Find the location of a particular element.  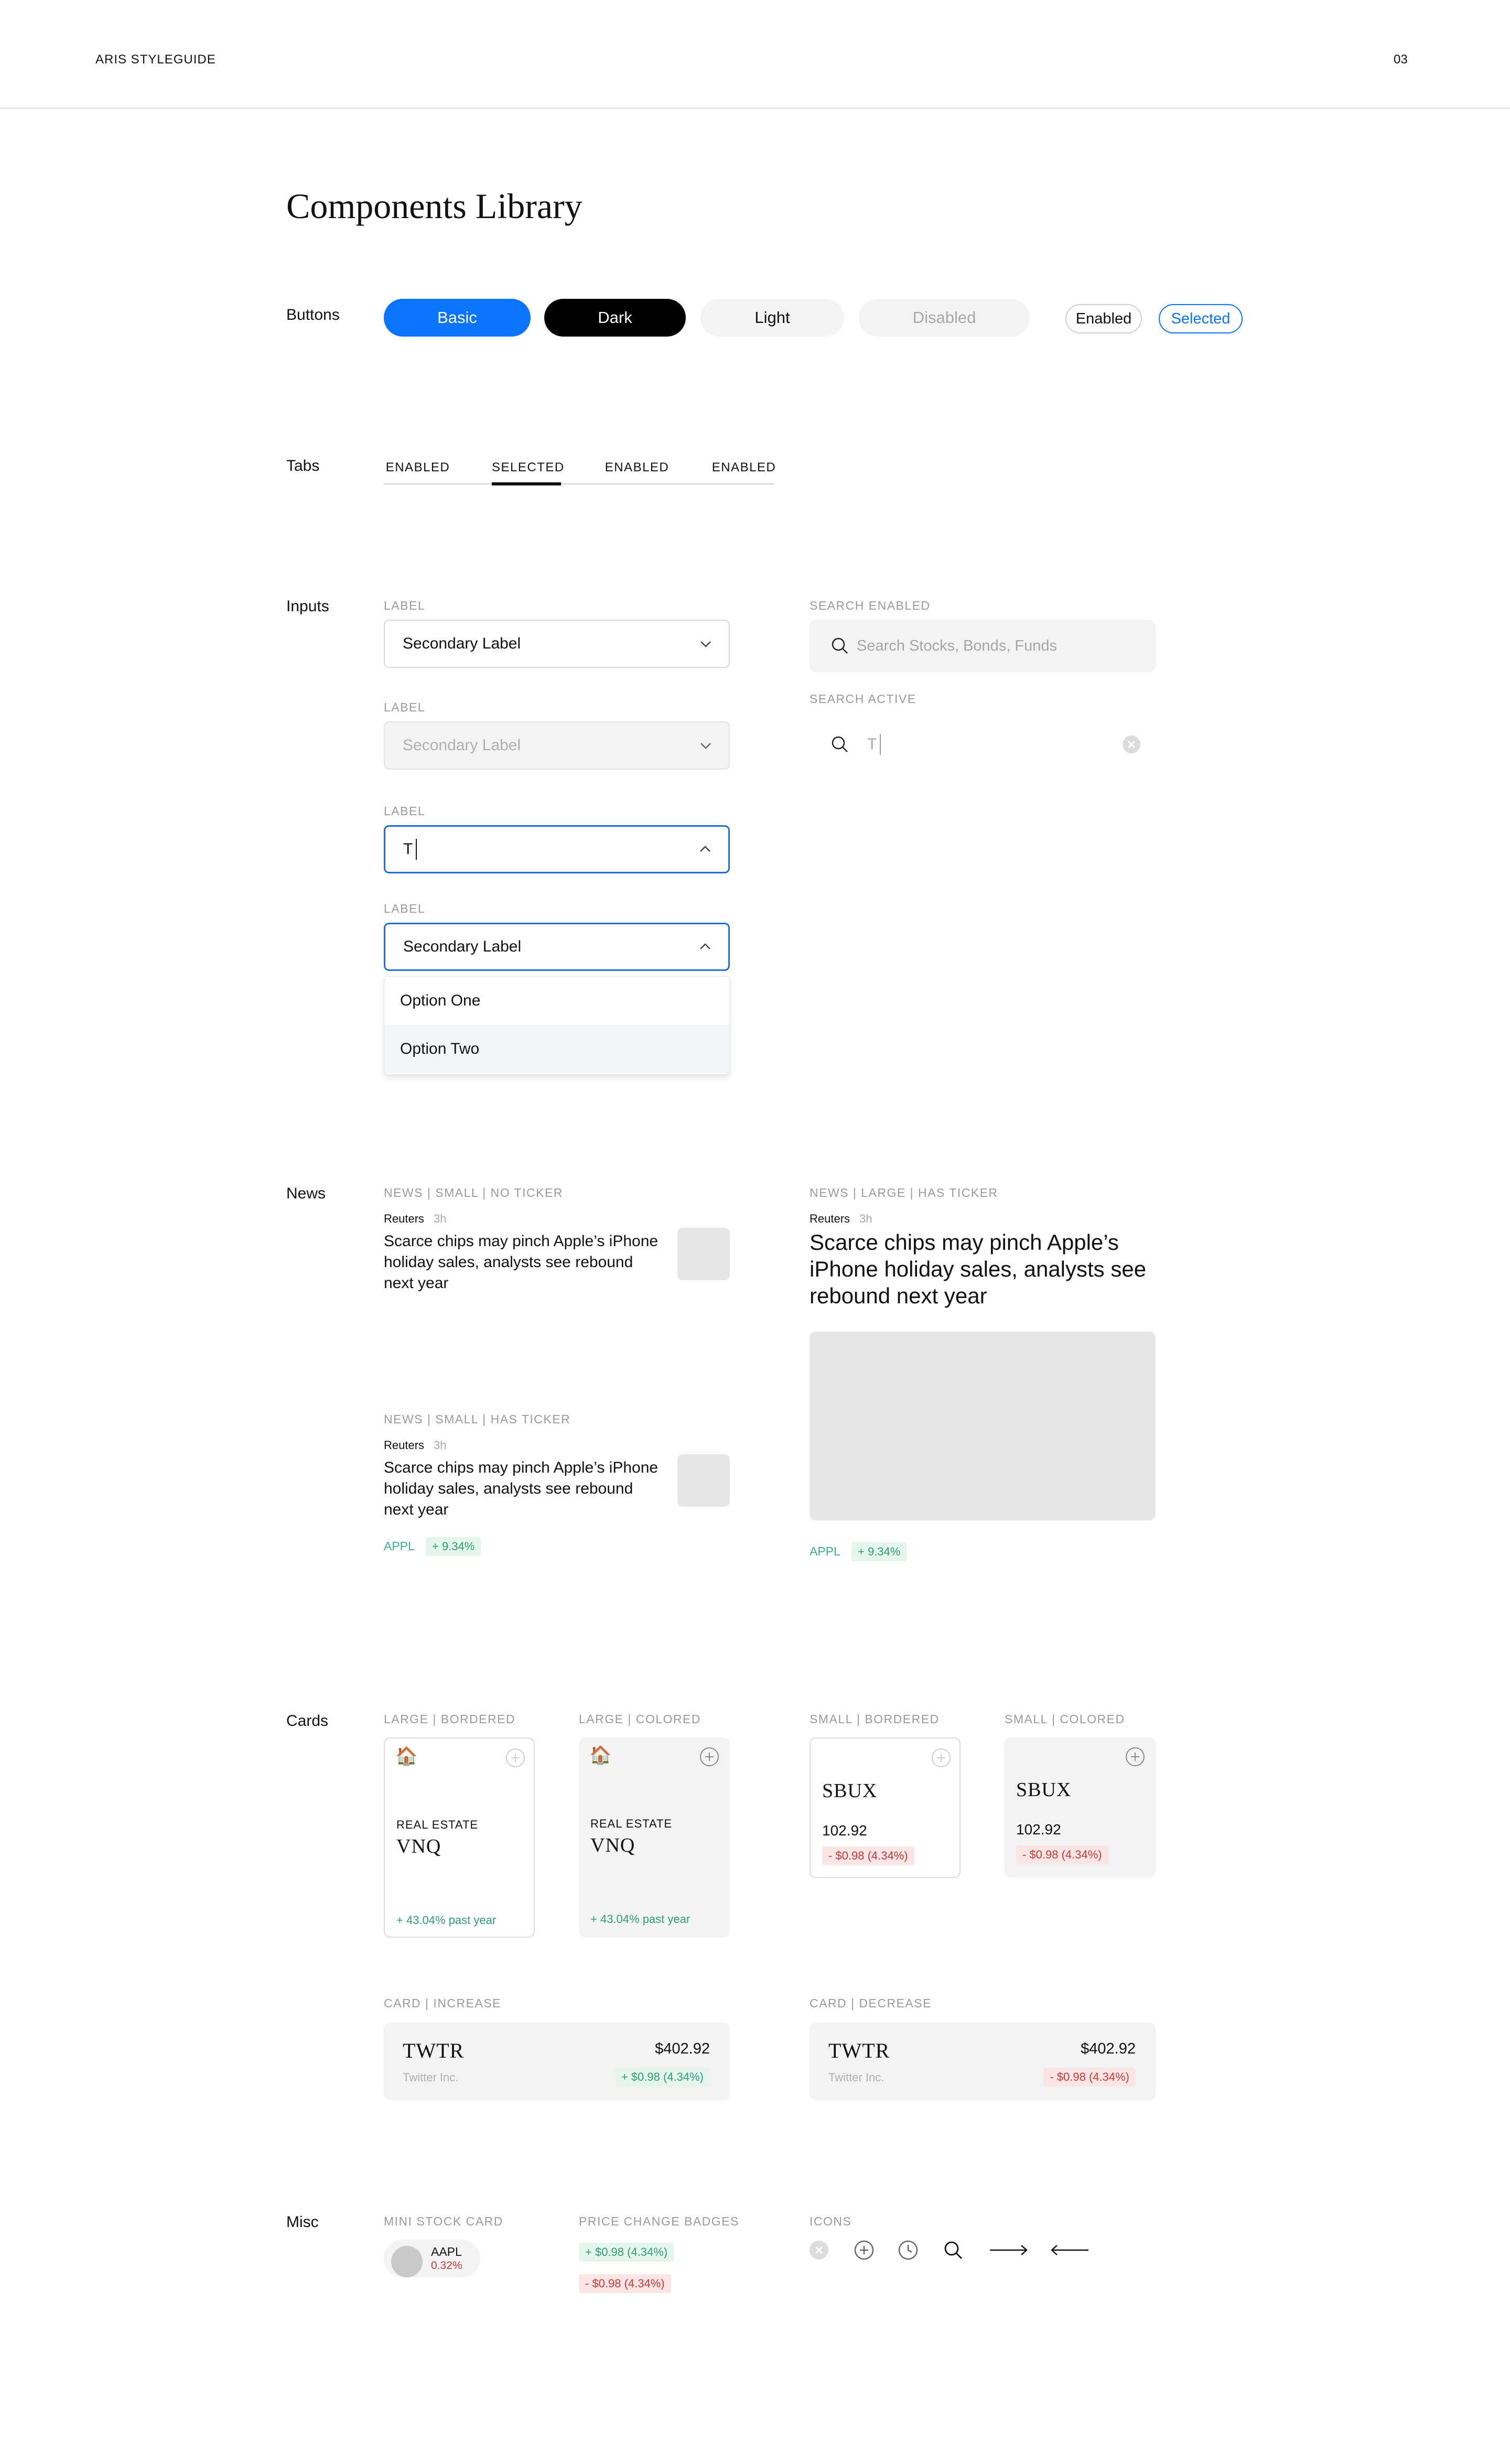

misc-label: ICONS is located at coordinates (831, 2221).